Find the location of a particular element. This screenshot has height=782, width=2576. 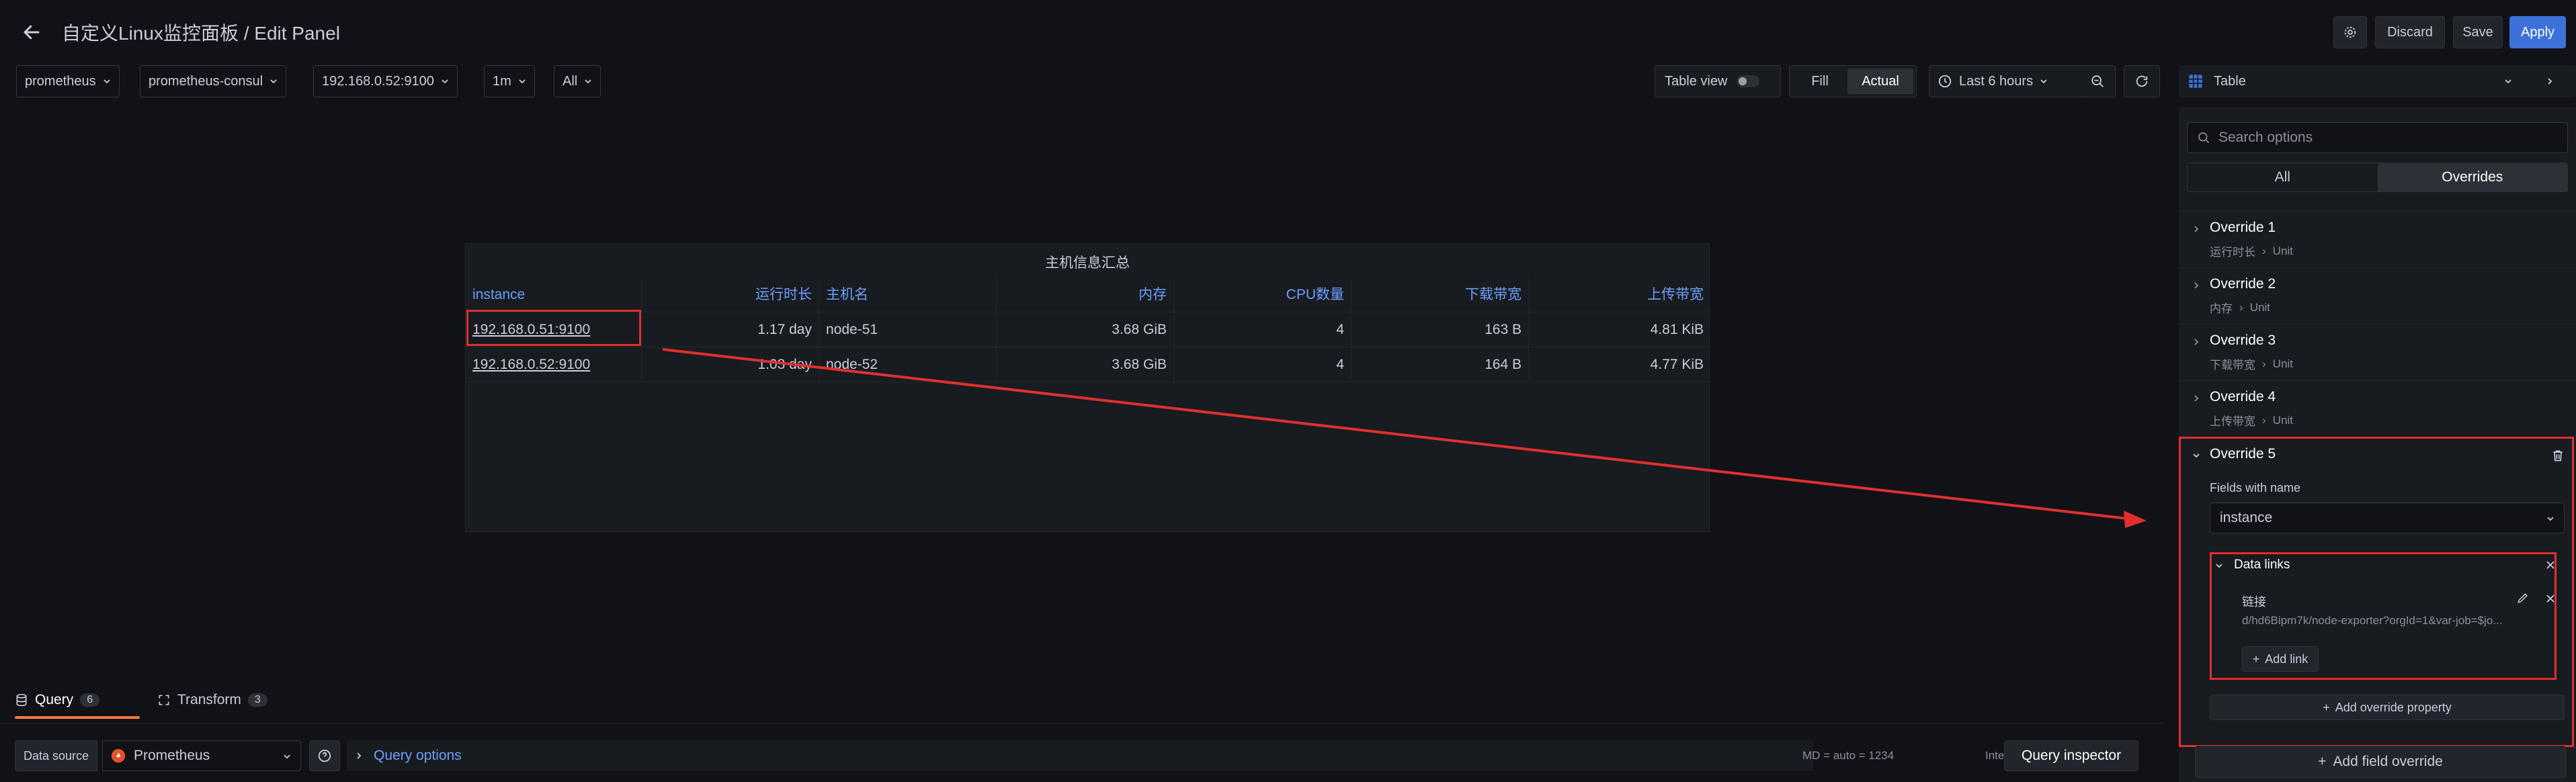

chevron-right-icon is located at coordinates (359, 755).